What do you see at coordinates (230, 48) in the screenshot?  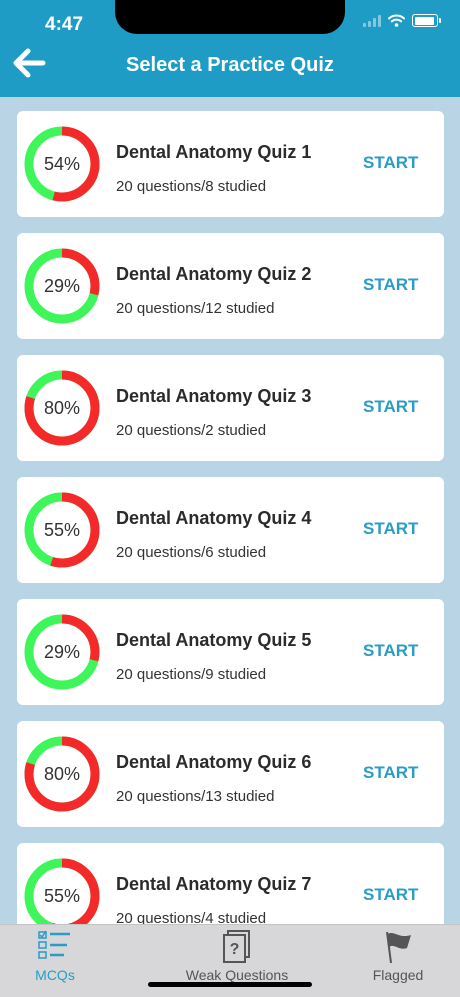 I see `app-header: 4:47 Select a Practice Quiz` at bounding box center [230, 48].